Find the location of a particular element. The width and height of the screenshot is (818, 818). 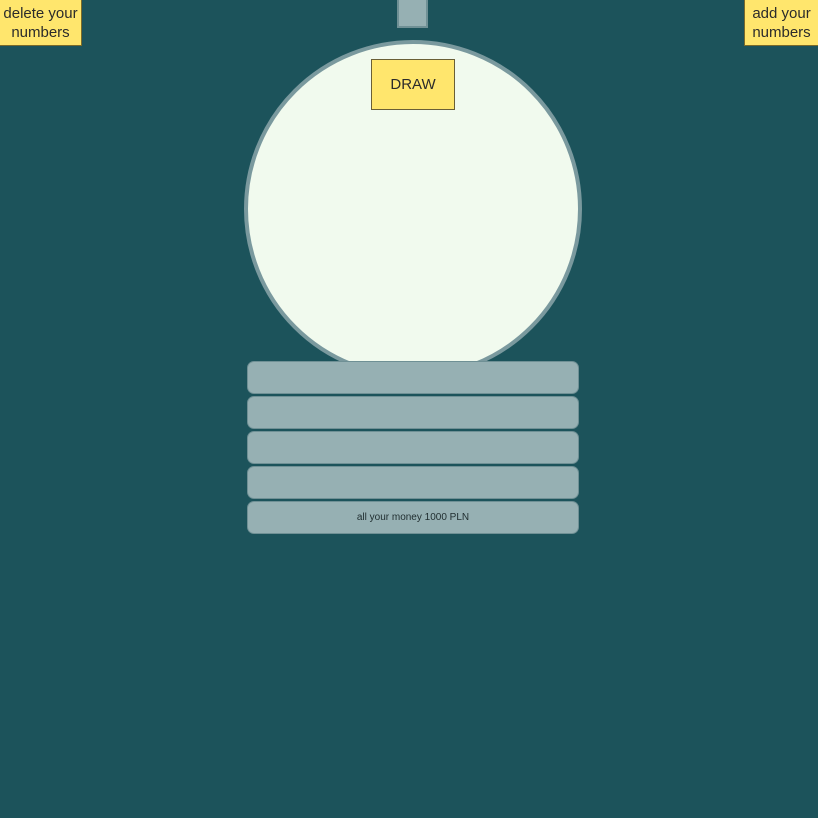

add-numbers-label: add your numbers is located at coordinates (781, 22).